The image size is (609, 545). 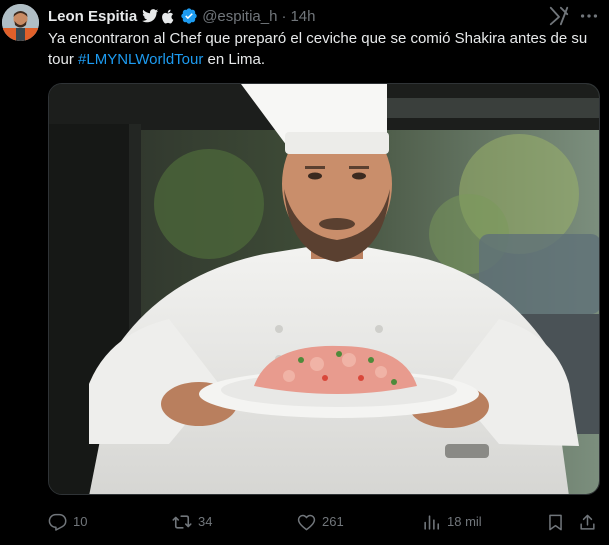 I want to click on bookmark-icon, so click(x=555, y=522).